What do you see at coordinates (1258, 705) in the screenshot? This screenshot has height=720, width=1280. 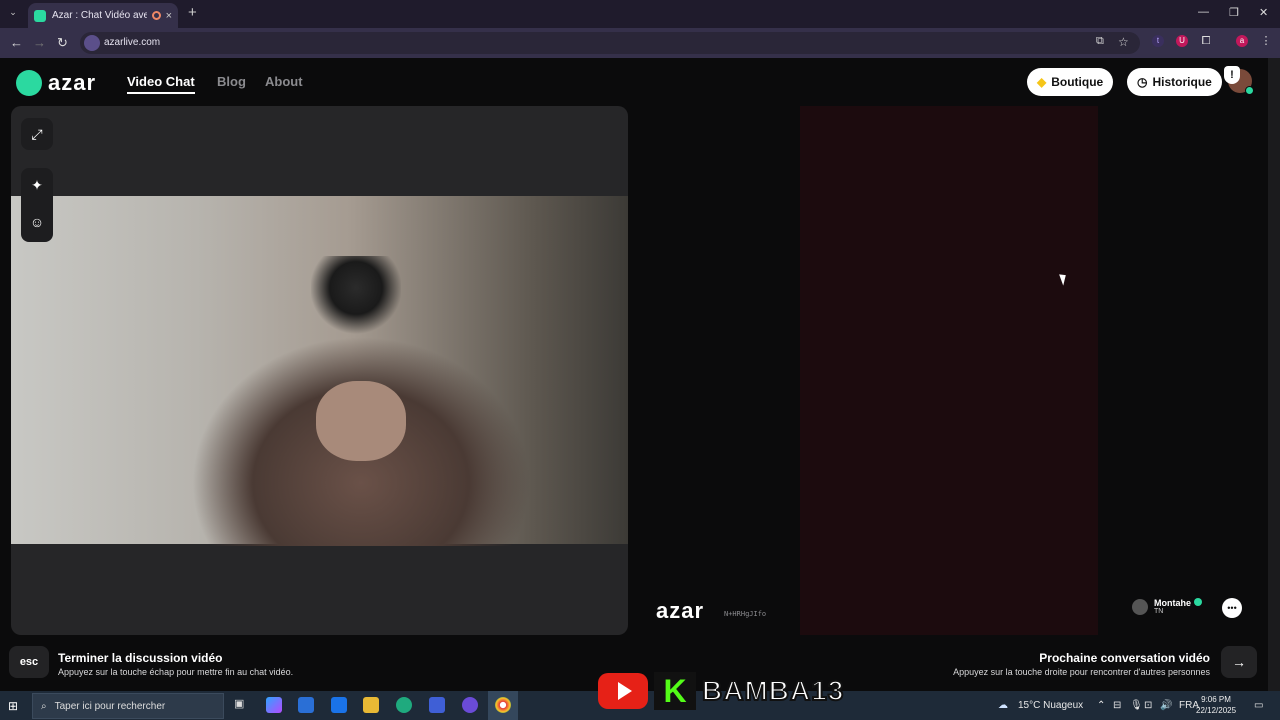 I see `notifications-icon: ▭` at bounding box center [1258, 705].